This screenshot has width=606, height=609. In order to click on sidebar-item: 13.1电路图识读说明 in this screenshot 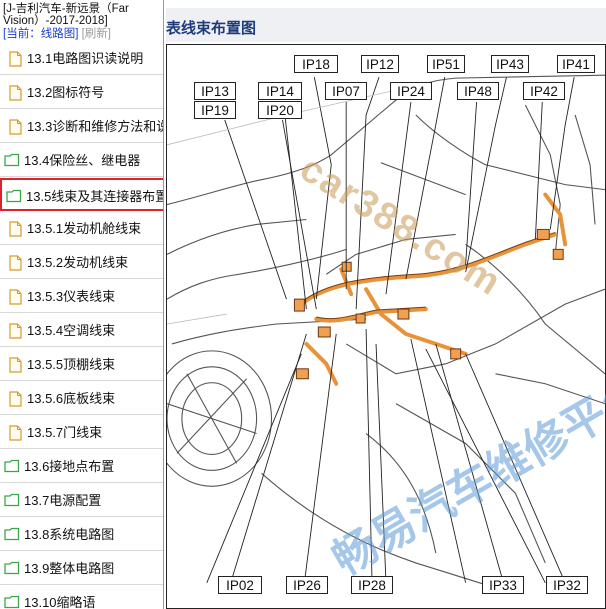, I will do `click(81, 58)`.